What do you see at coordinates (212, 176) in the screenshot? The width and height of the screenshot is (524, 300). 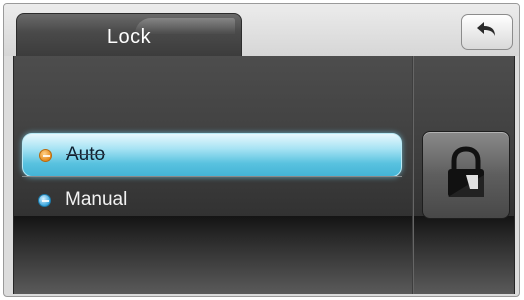 I see `option-separator` at bounding box center [212, 176].